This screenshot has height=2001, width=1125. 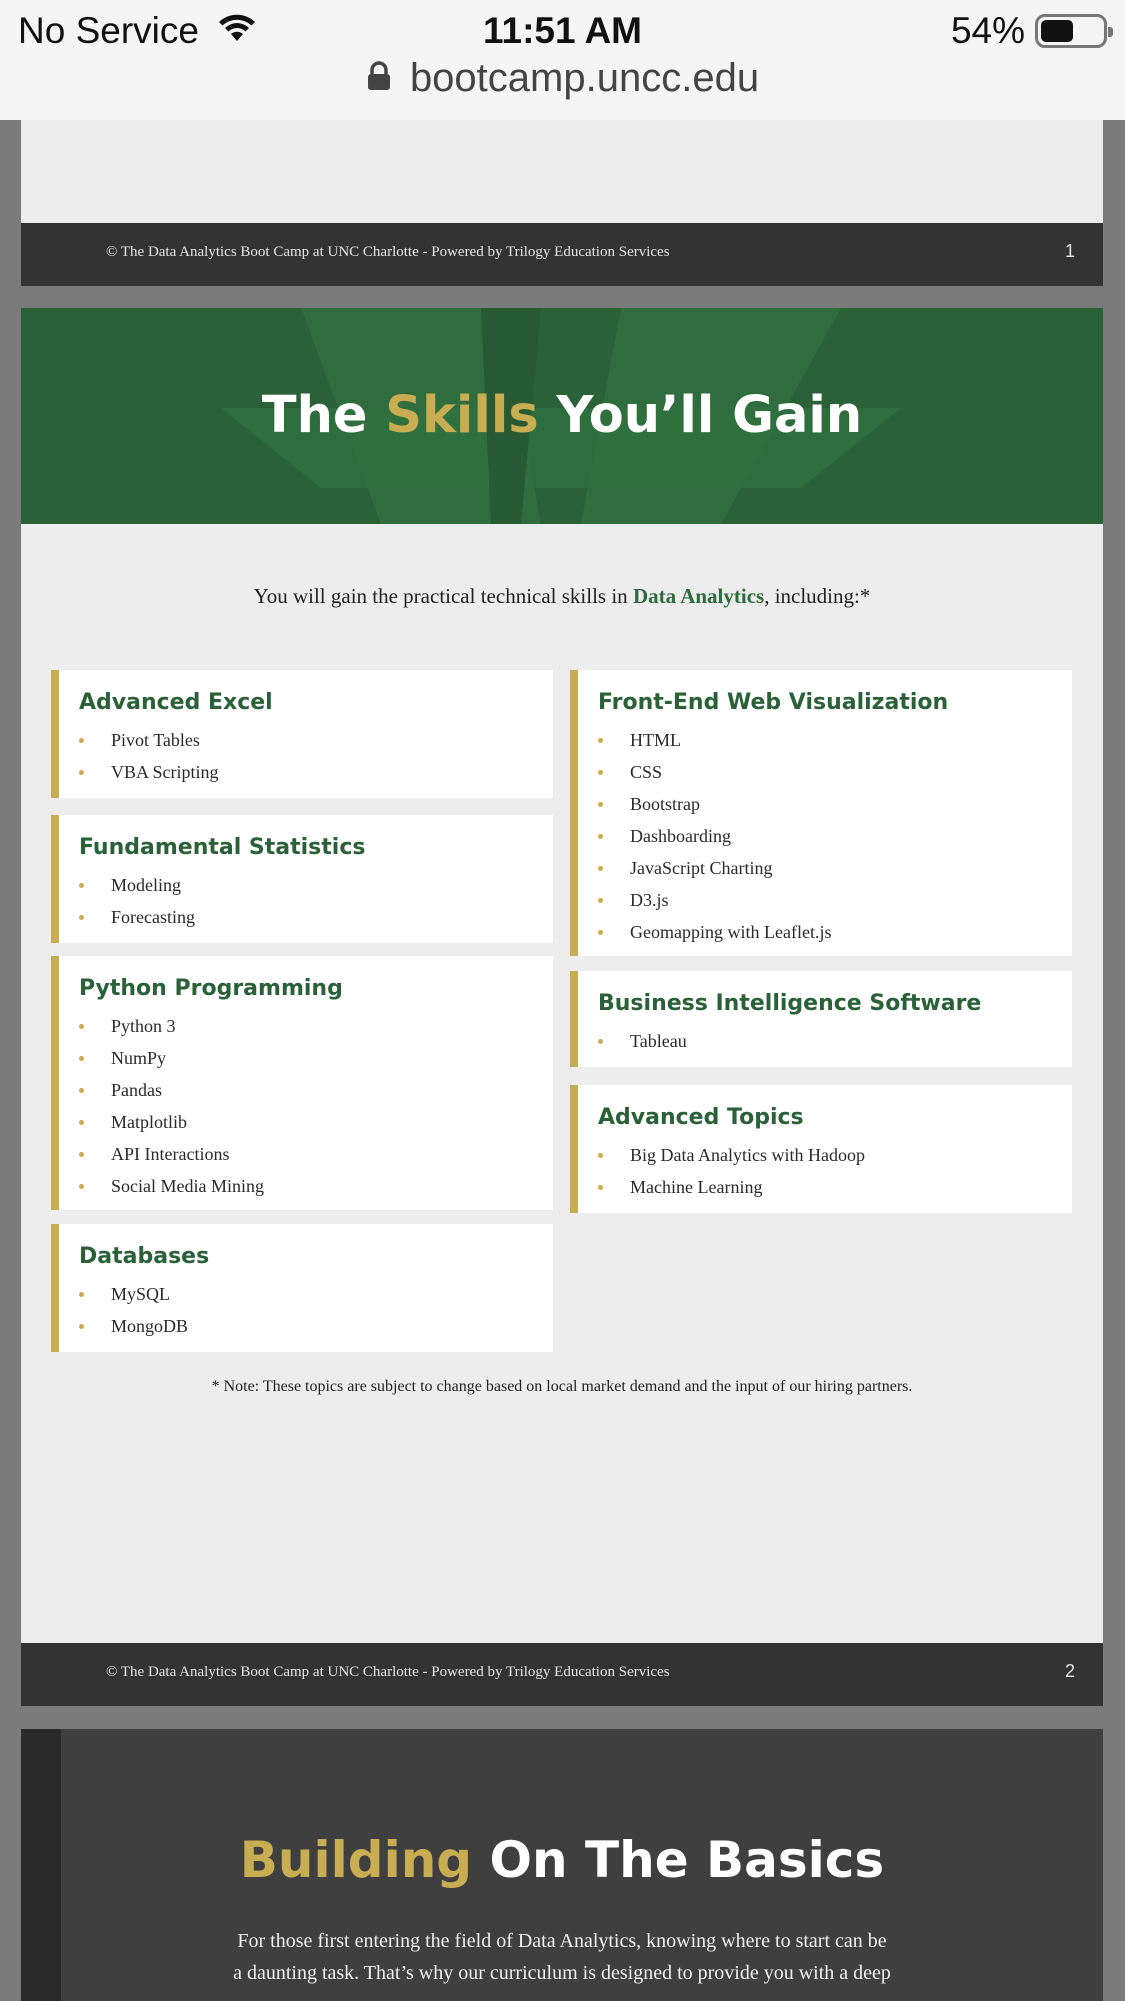 What do you see at coordinates (987, 30) in the screenshot?
I see `battery-percent: 54%` at bounding box center [987, 30].